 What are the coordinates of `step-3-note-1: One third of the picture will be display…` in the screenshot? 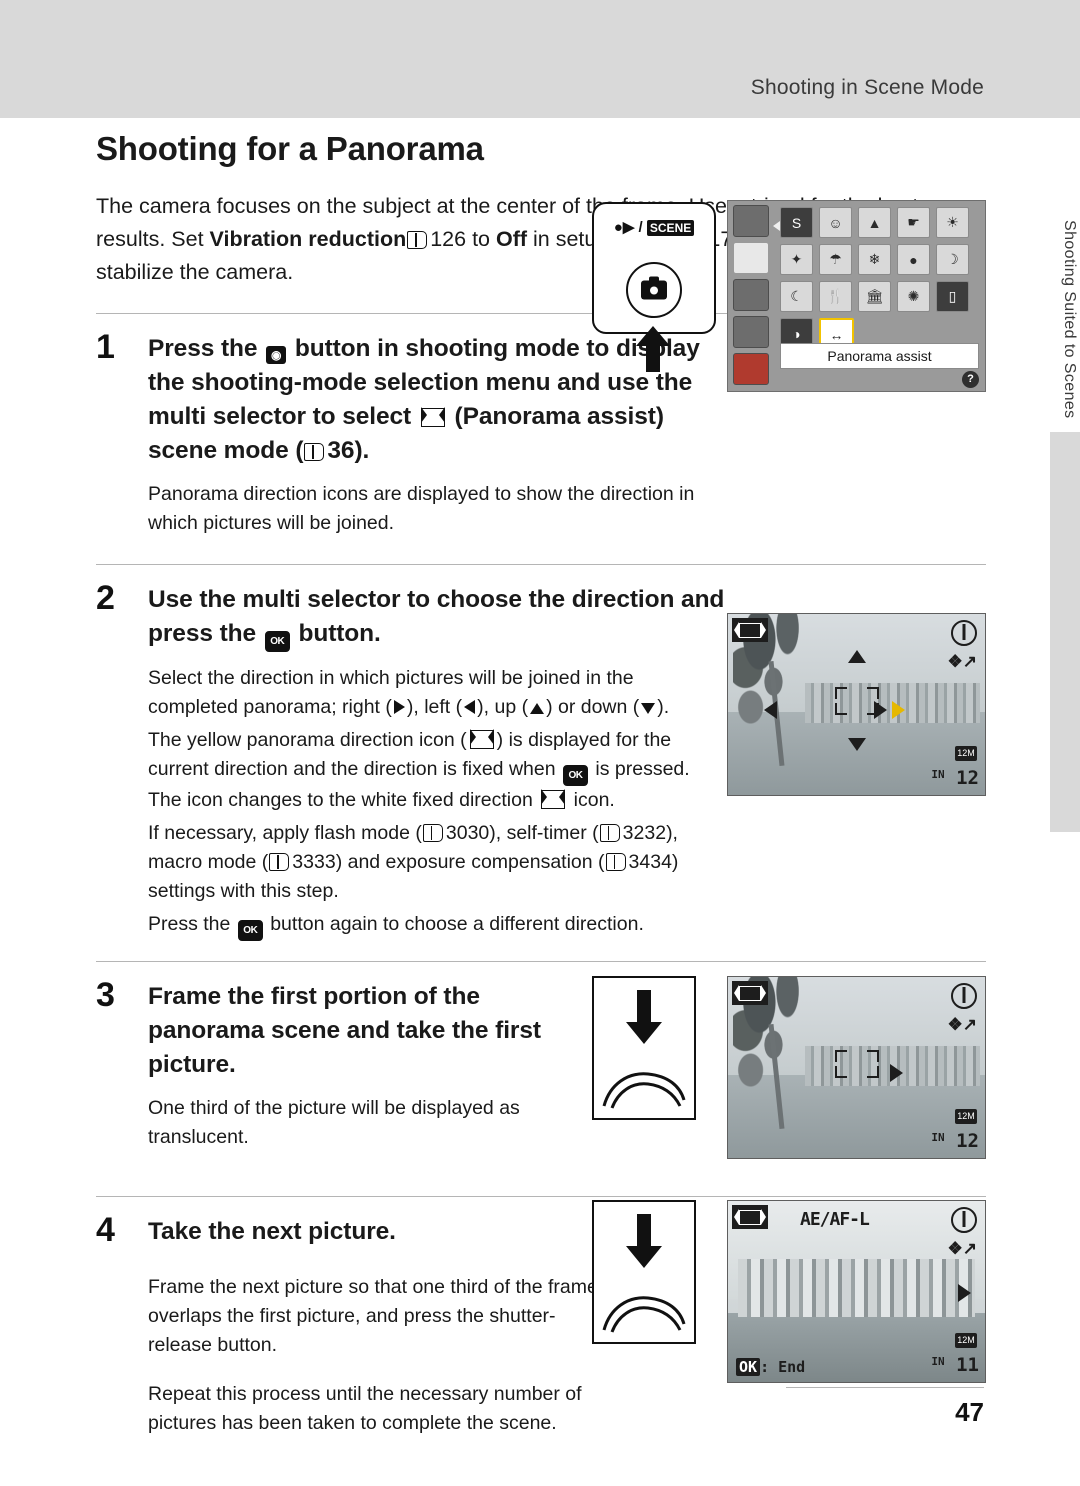 It's located at (334, 1122).